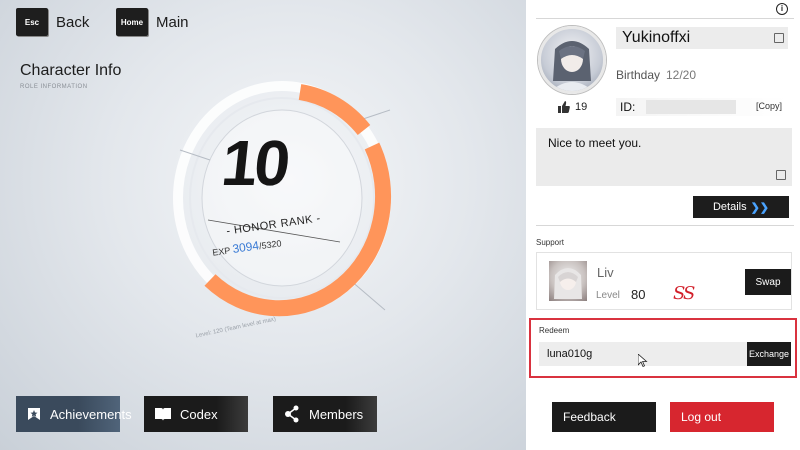 This screenshot has height=450, width=800. I want to click on details-button: Details ❯❯, so click(741, 207).